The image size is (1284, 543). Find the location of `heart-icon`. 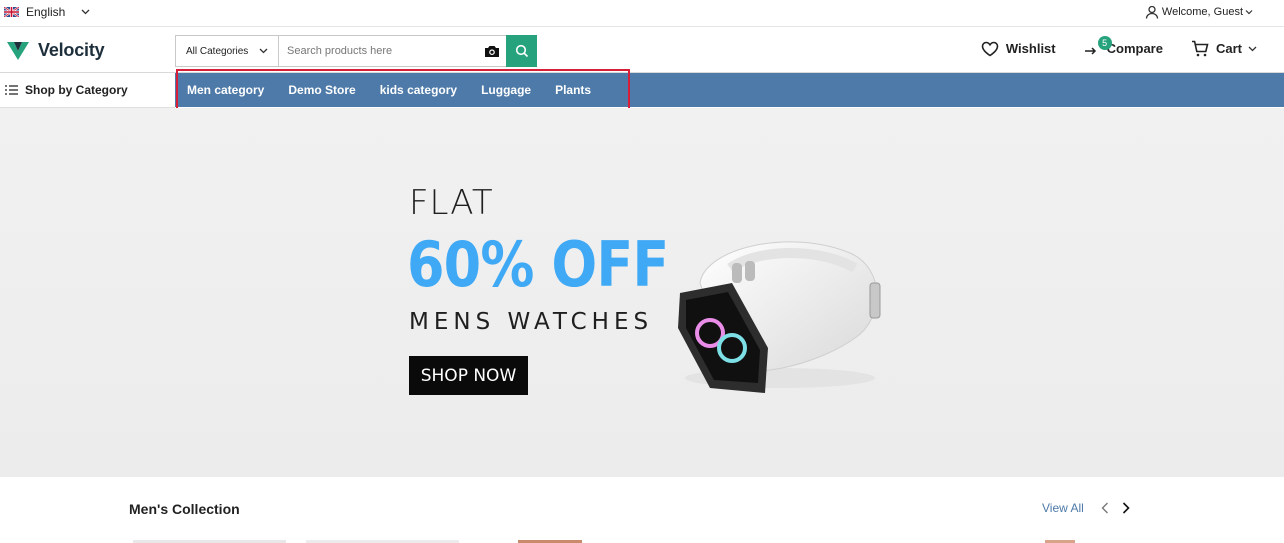

heart-icon is located at coordinates (990, 48).